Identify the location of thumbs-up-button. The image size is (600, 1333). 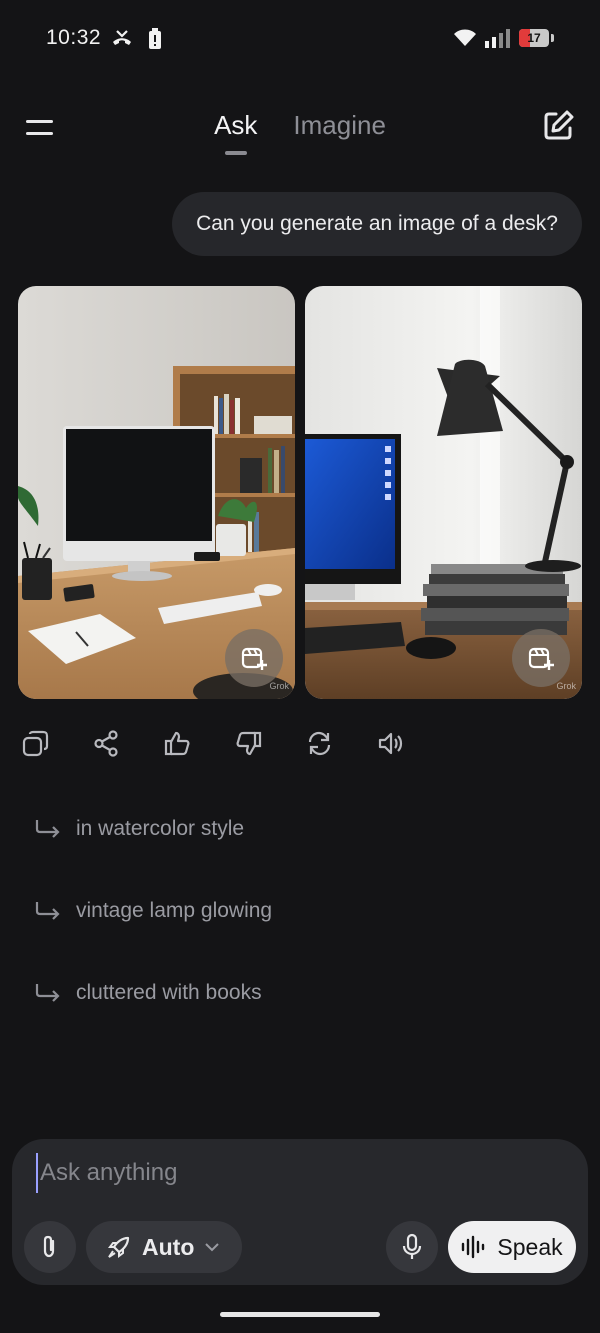
(177, 743).